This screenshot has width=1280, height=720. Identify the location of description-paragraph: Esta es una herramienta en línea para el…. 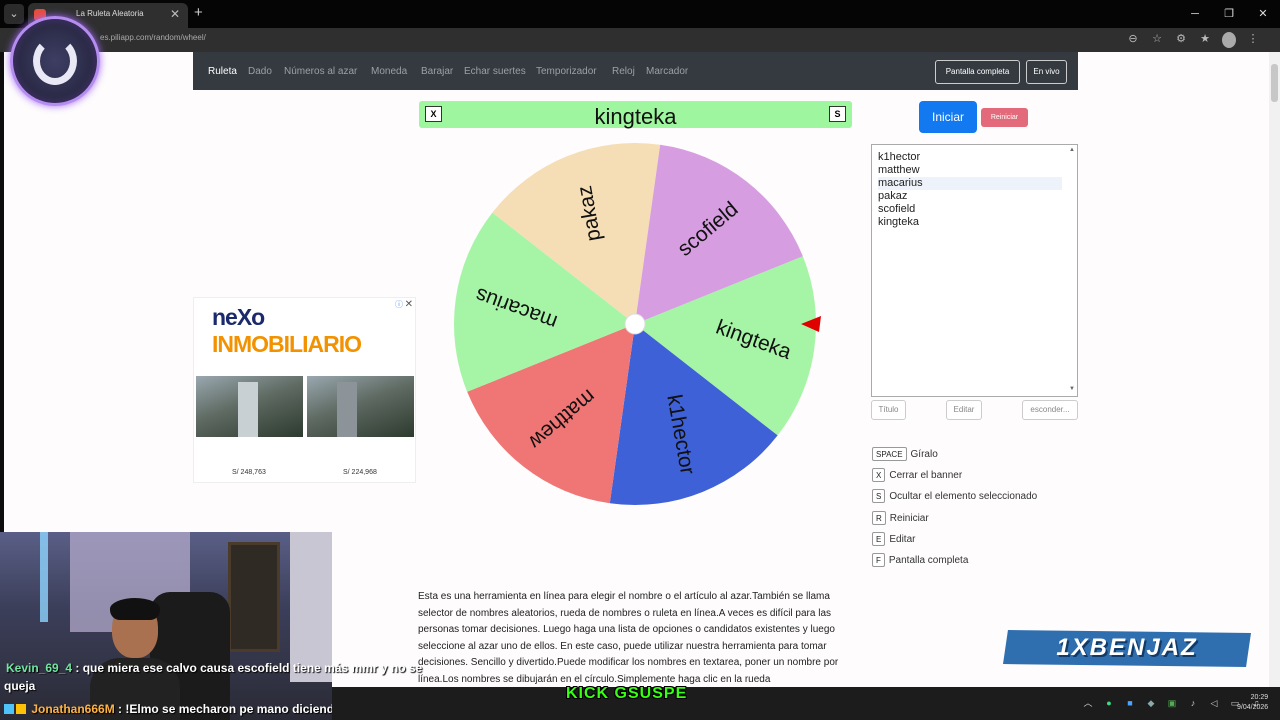
(628, 638).